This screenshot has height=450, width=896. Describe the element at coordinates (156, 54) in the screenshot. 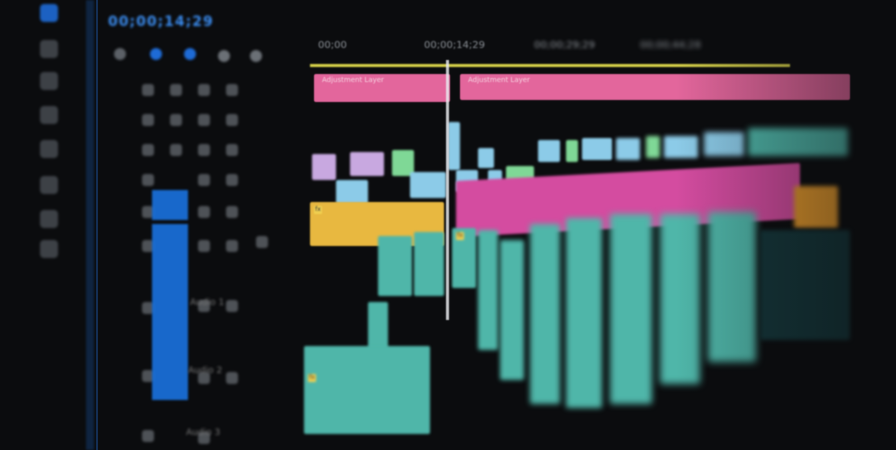

I see `snap-icon` at that location.